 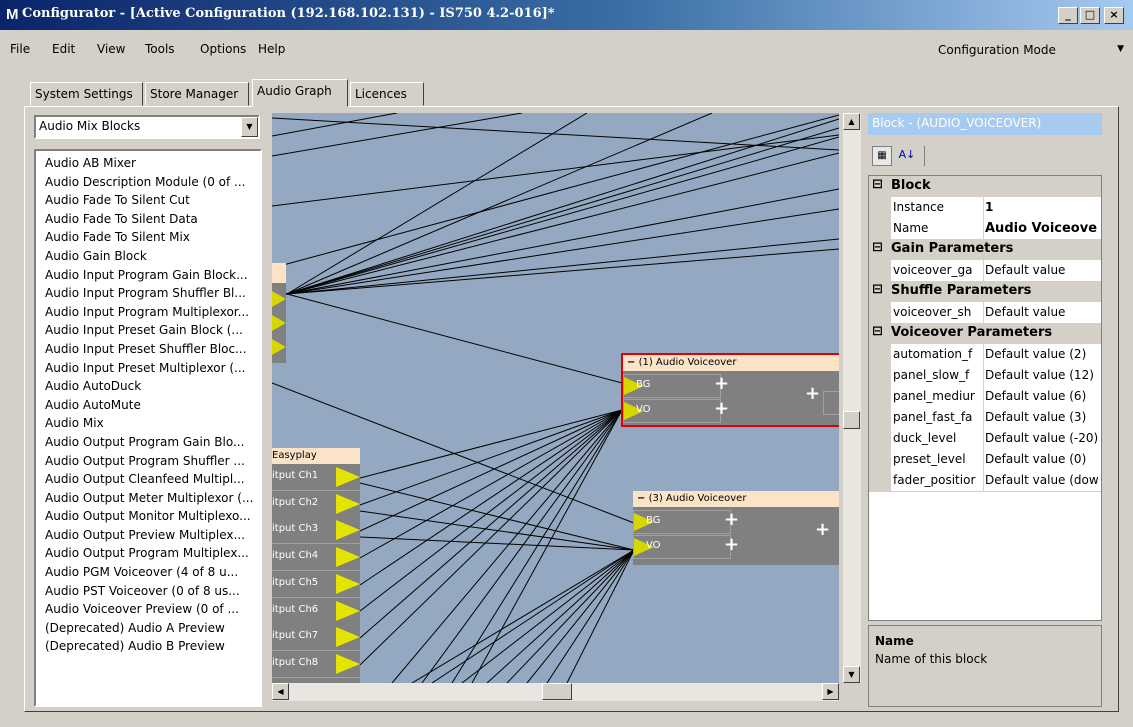 What do you see at coordinates (271, 49) in the screenshot?
I see `menu-help: Help` at bounding box center [271, 49].